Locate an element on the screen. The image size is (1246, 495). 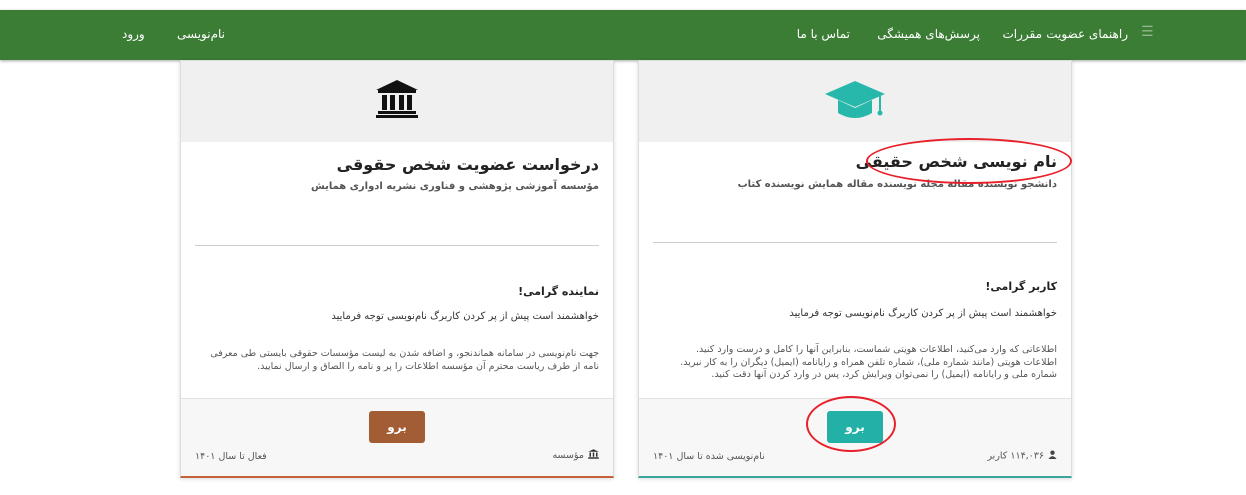
institution-count: مؤسسه is located at coordinates (575, 455).